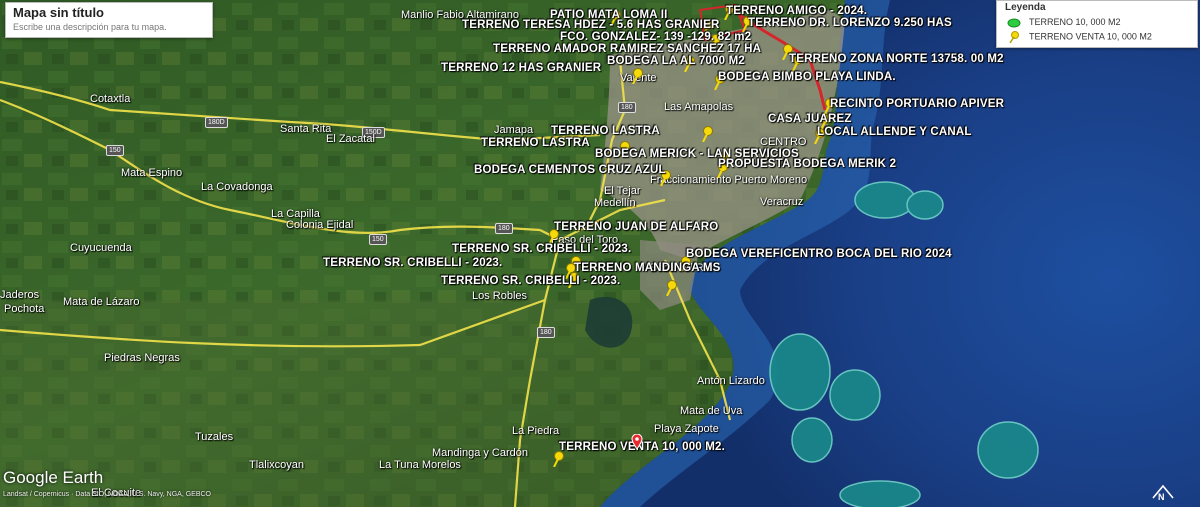 This screenshot has width=1200, height=507. What do you see at coordinates (237, 187) in the screenshot?
I see `place-label: La Covadonga` at bounding box center [237, 187].